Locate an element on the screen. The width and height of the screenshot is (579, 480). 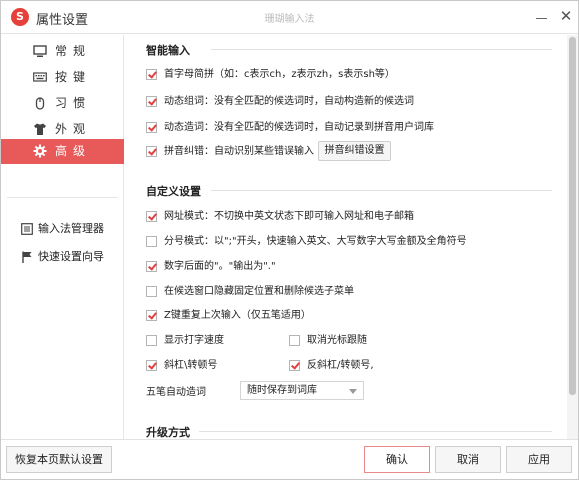
sidebar-item-keys: 按键 is located at coordinates (62, 77).